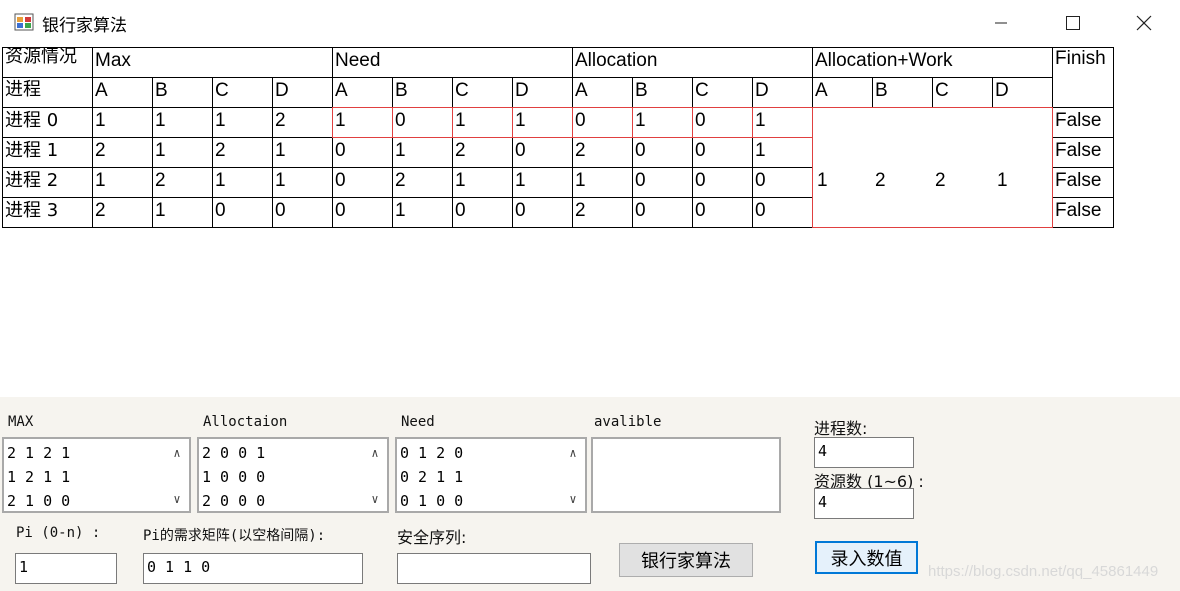 The width and height of the screenshot is (1180, 591). What do you see at coordinates (452, 62) in the screenshot?
I see `group-header-need: Need` at bounding box center [452, 62].